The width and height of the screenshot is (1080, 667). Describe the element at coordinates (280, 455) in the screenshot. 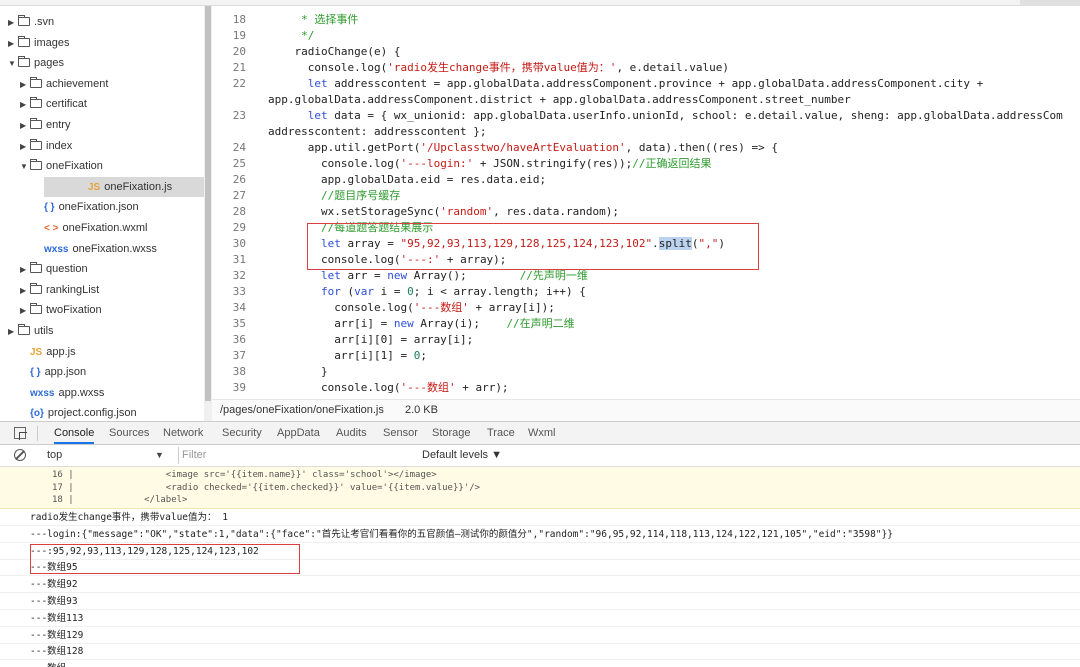

I see `filter-input: Filter` at that location.